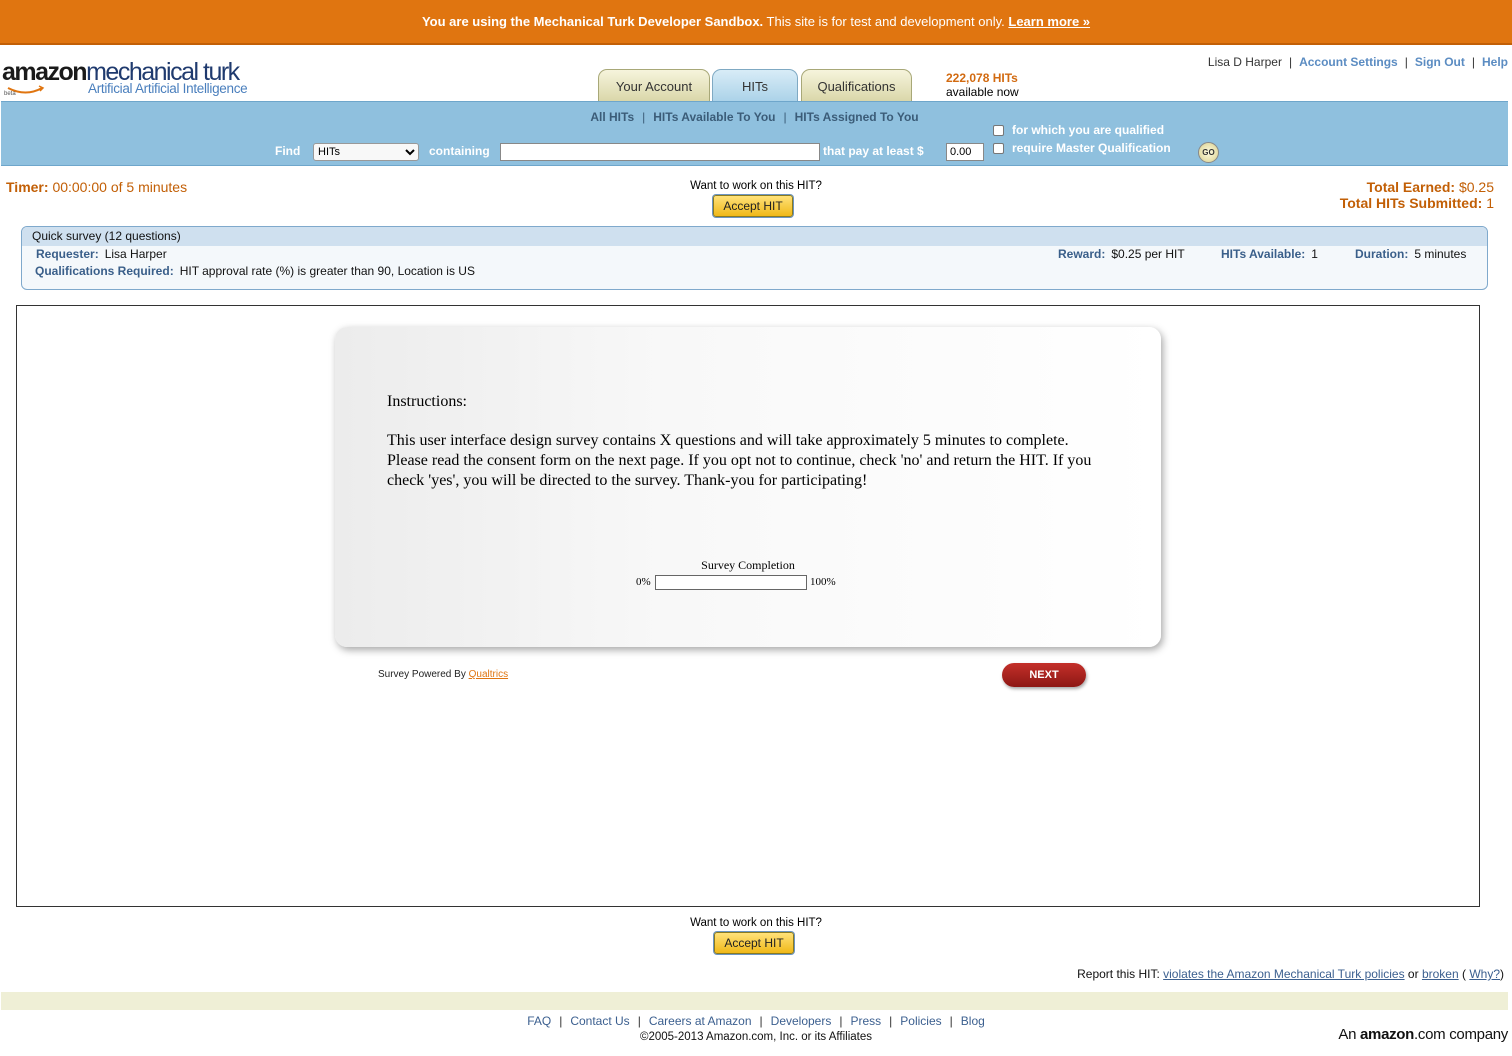 The width and height of the screenshot is (1512, 1056). I want to click on master-label: require Master Qualification, so click(1091, 148).